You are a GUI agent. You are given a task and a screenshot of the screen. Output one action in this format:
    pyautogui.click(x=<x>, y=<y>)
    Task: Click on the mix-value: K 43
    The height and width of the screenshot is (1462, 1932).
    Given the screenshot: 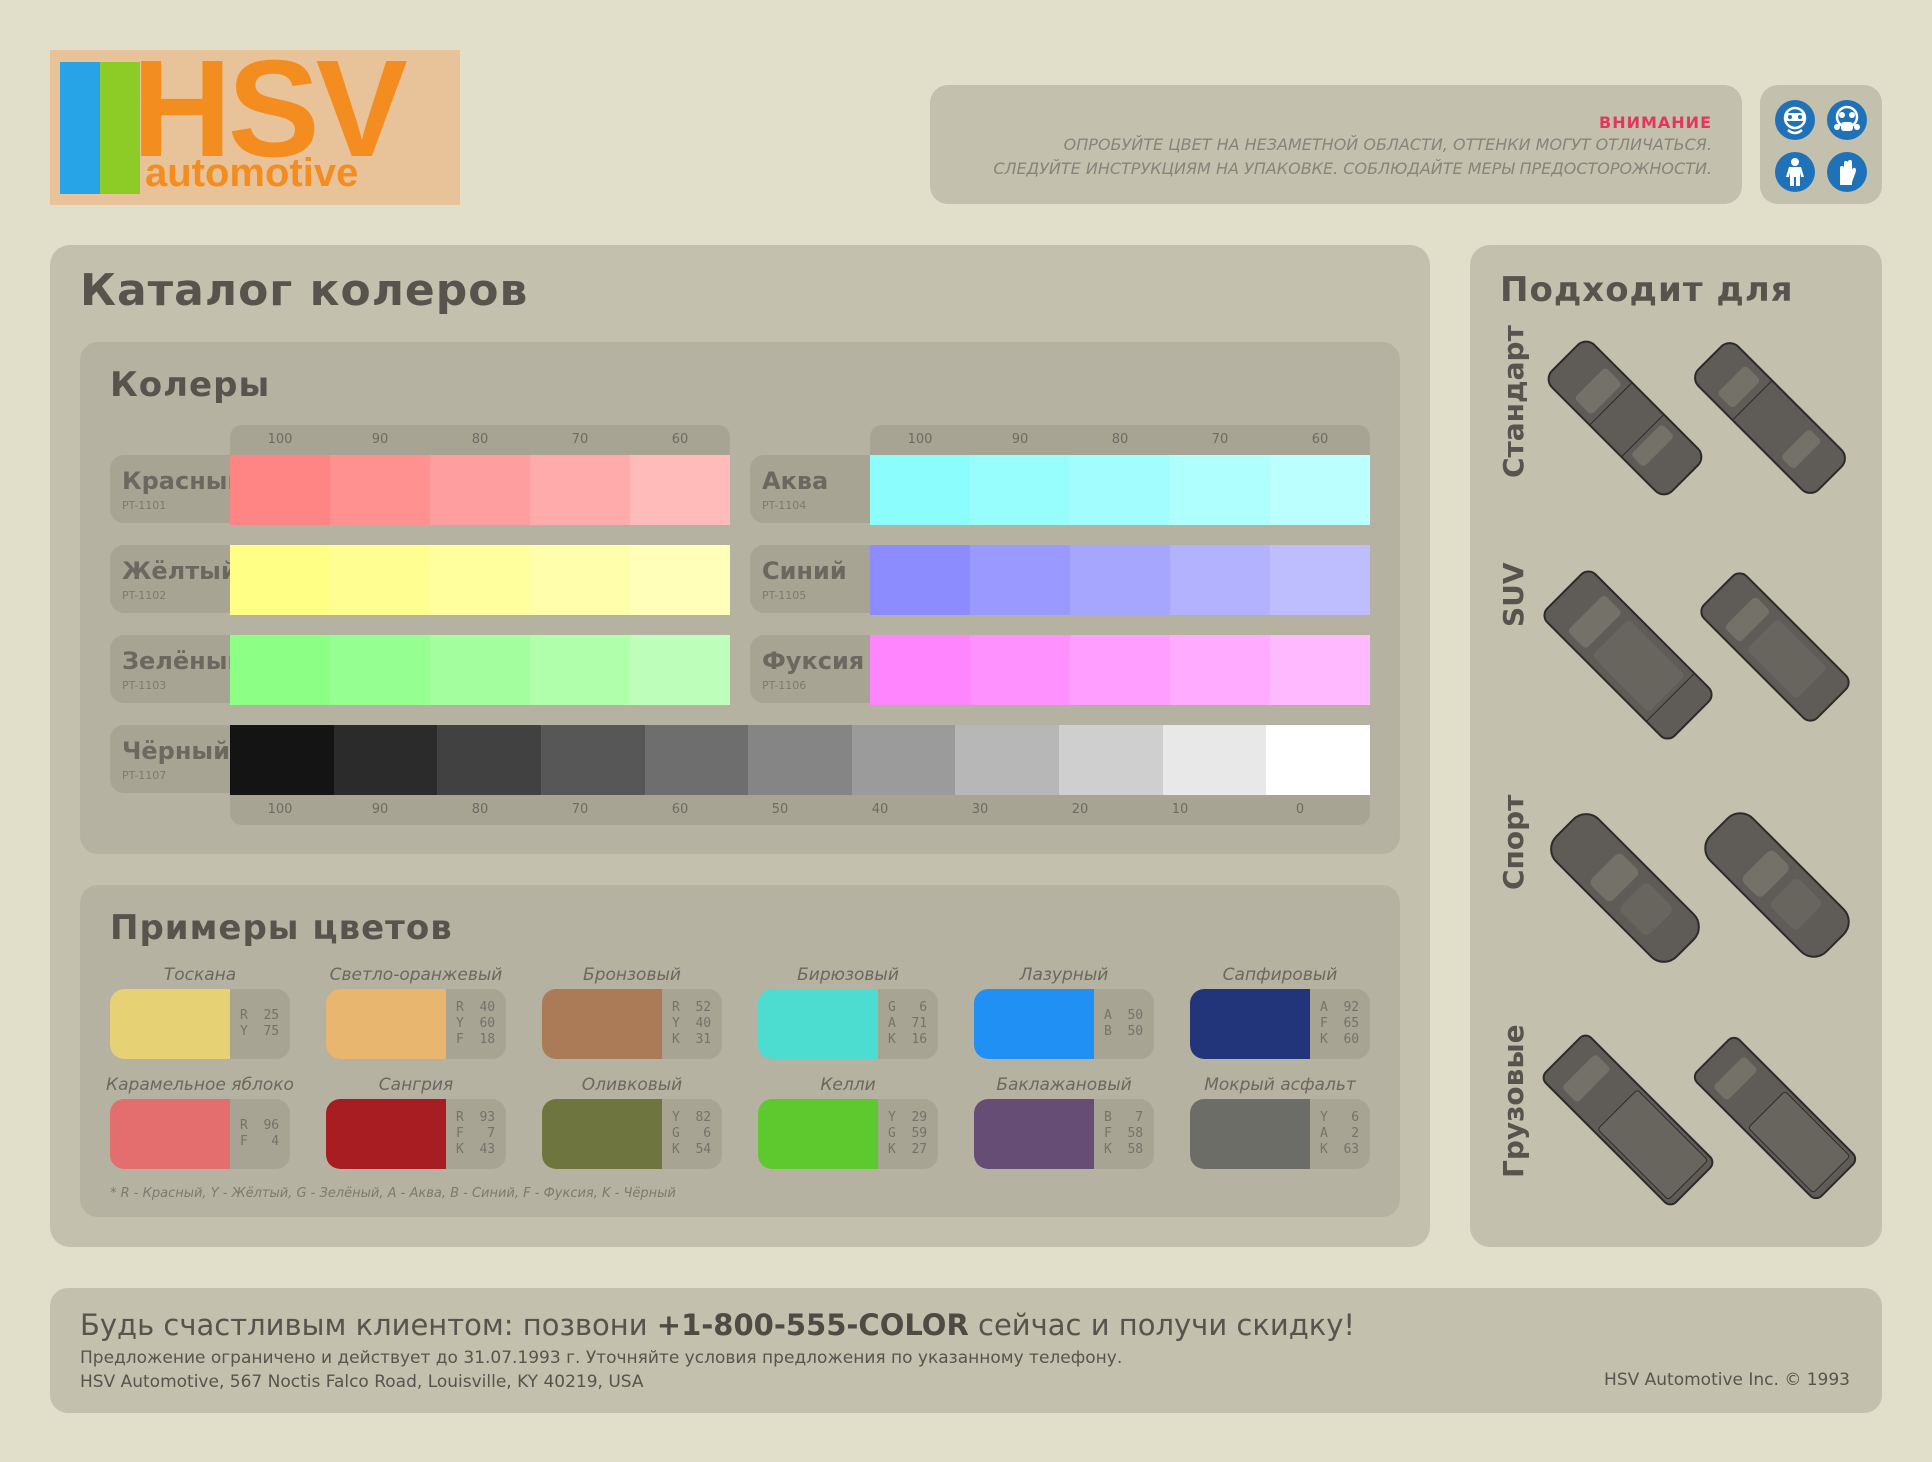 What is the action you would take?
    pyautogui.click(x=476, y=1149)
    